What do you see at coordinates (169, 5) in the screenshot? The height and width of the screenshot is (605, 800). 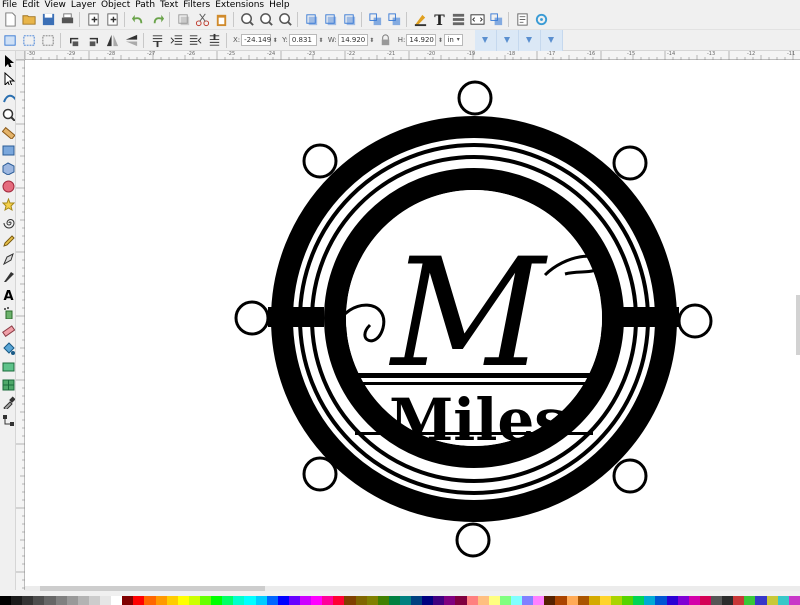 I see `menu-text: Text` at bounding box center [169, 5].